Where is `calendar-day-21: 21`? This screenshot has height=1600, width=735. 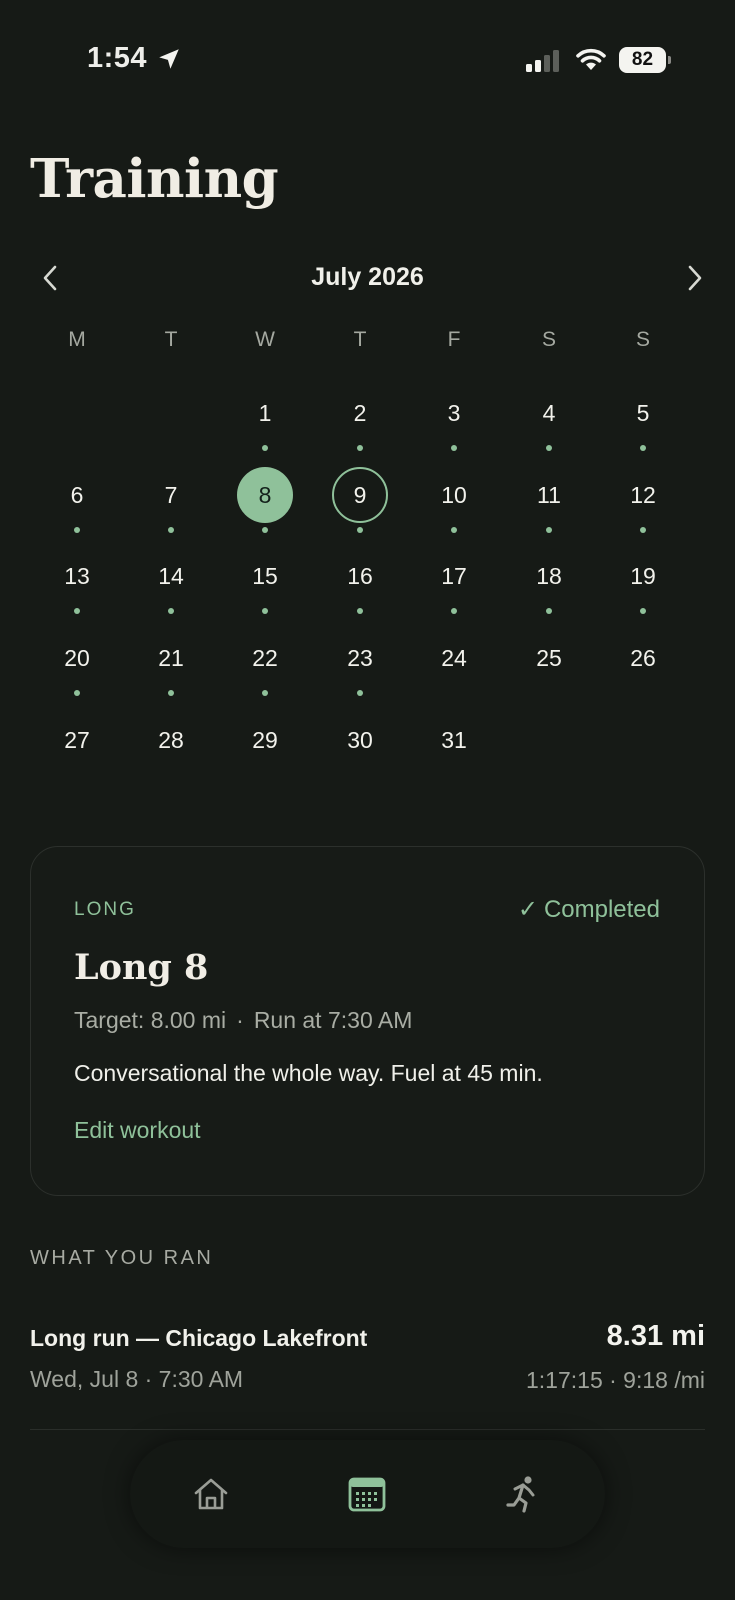 calendar-day-21: 21 is located at coordinates (171, 658).